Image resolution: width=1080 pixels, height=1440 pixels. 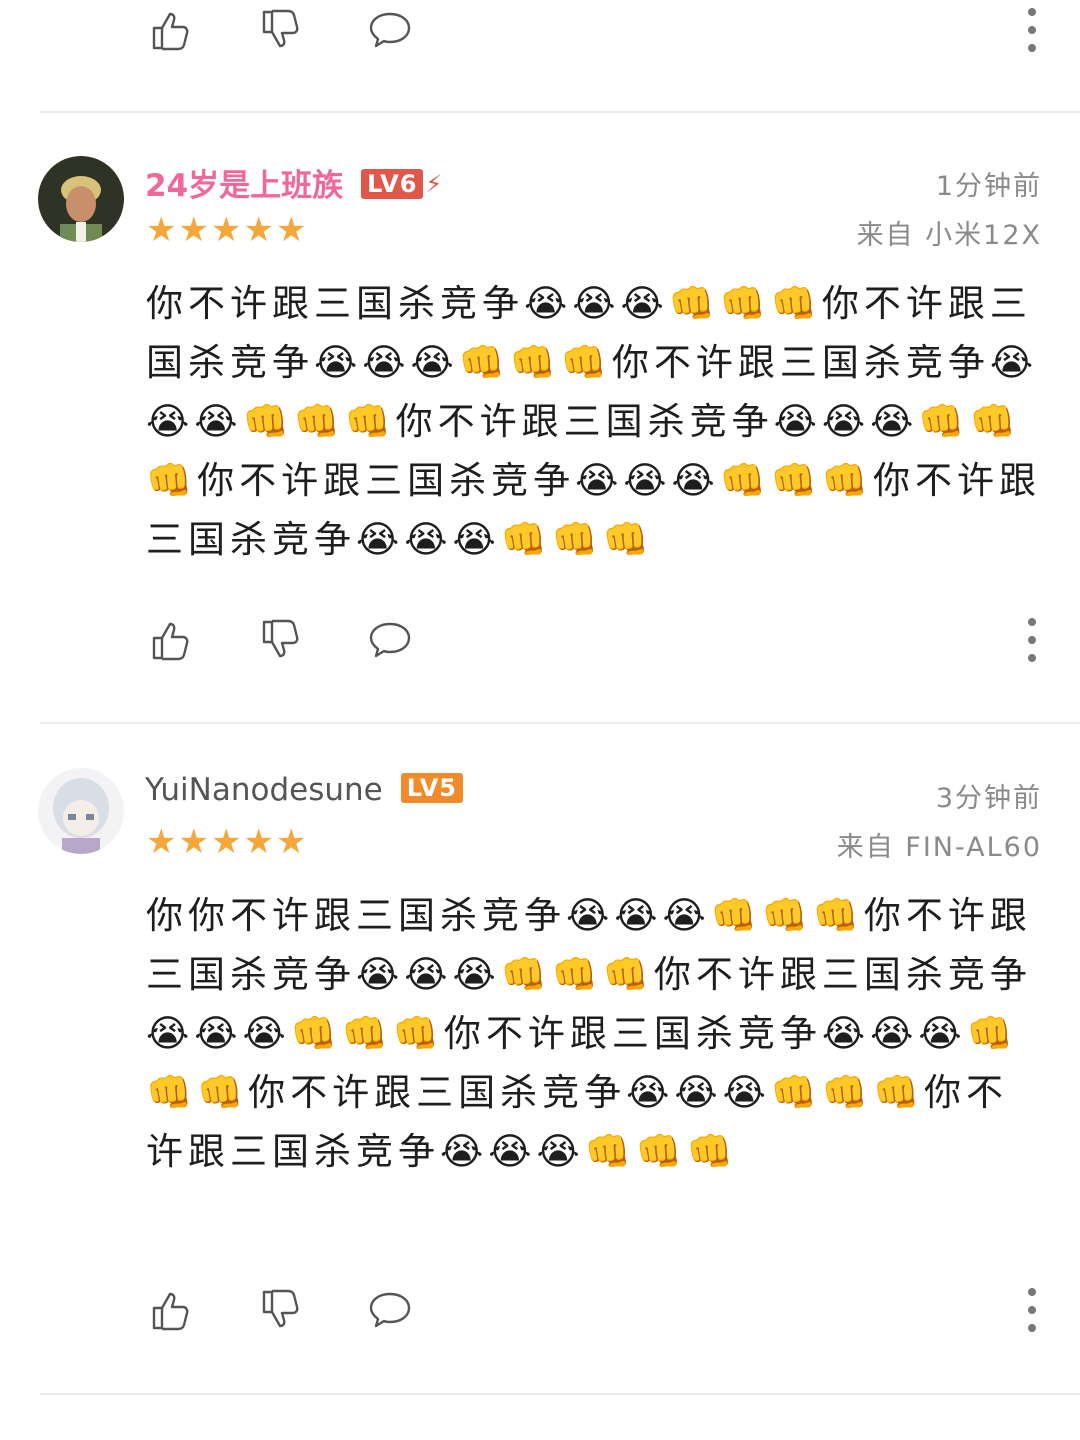 What do you see at coordinates (988, 186) in the screenshot?
I see `timestamp: 1分钟前` at bounding box center [988, 186].